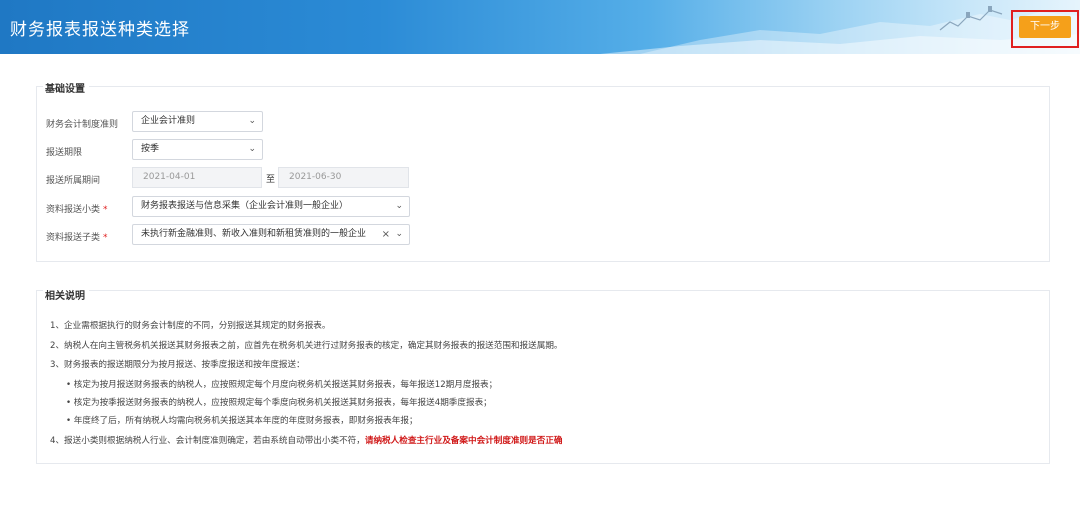  I want to click on accounting-standard-label-text: 财务会计制度准则, so click(82, 125).